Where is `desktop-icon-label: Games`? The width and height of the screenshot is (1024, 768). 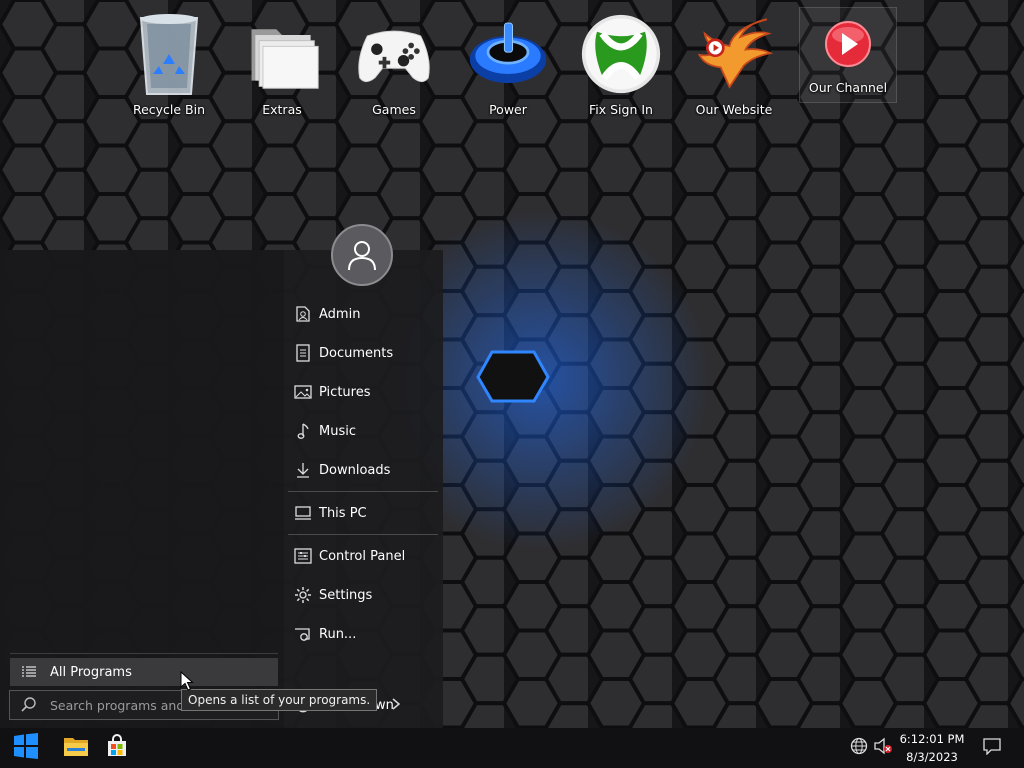 desktop-icon-label: Games is located at coordinates (394, 109).